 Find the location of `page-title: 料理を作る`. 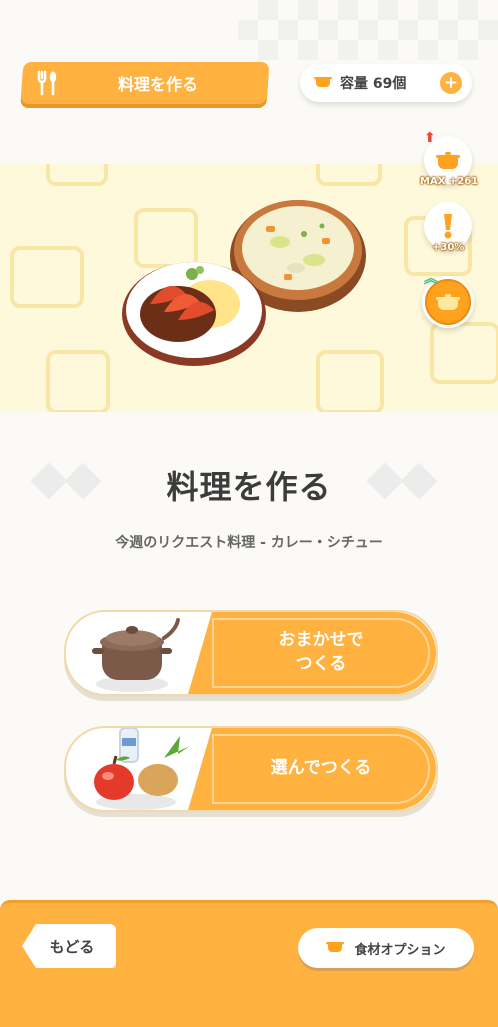

page-title: 料理を作る is located at coordinates (157, 84).